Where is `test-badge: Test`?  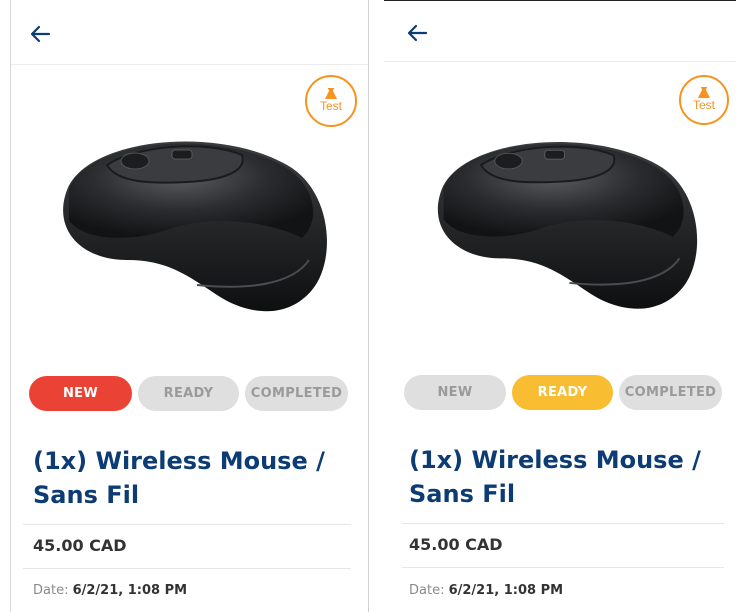 test-badge: Test is located at coordinates (704, 100).